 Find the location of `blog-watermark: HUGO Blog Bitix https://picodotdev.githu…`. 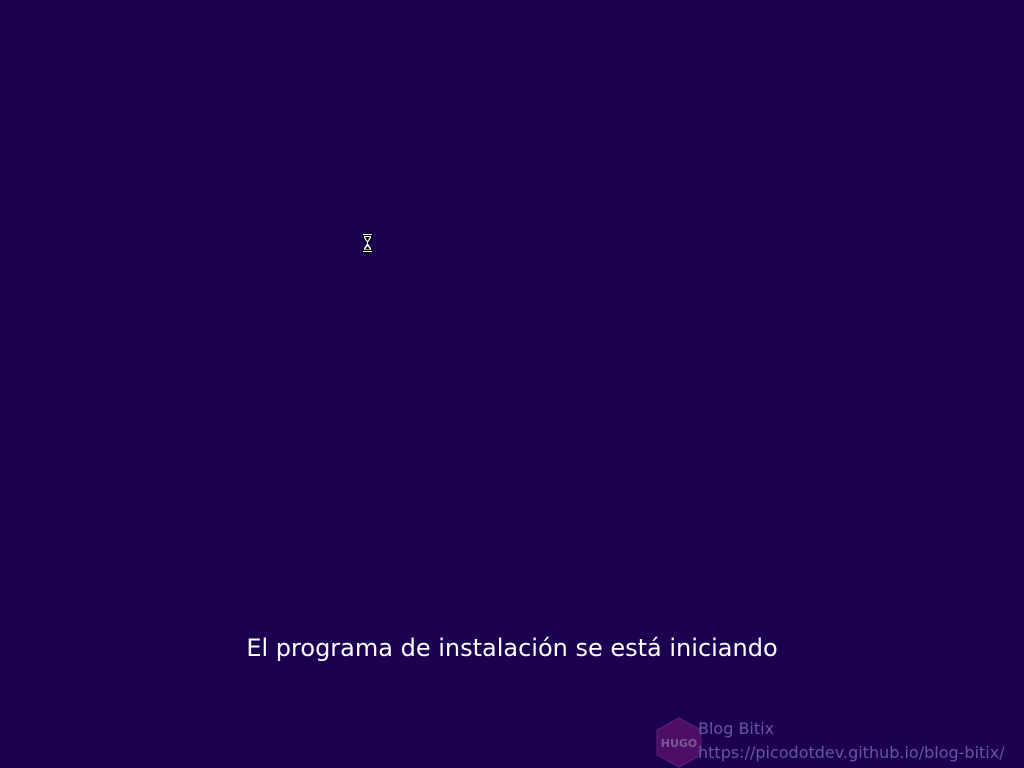

blog-watermark: HUGO Blog Bitix https://picodotdev.githu… is located at coordinates (839, 742).